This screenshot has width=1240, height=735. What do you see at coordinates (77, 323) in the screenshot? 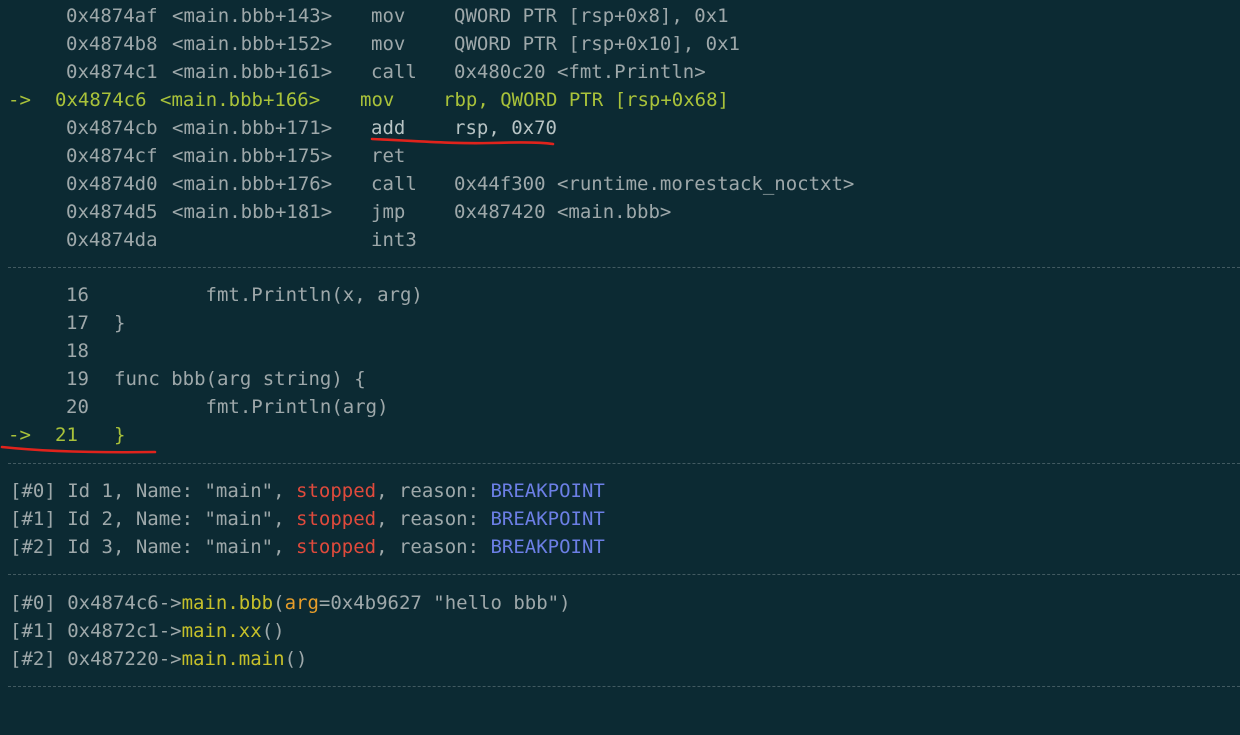
I see `line-number: 17` at bounding box center [77, 323].